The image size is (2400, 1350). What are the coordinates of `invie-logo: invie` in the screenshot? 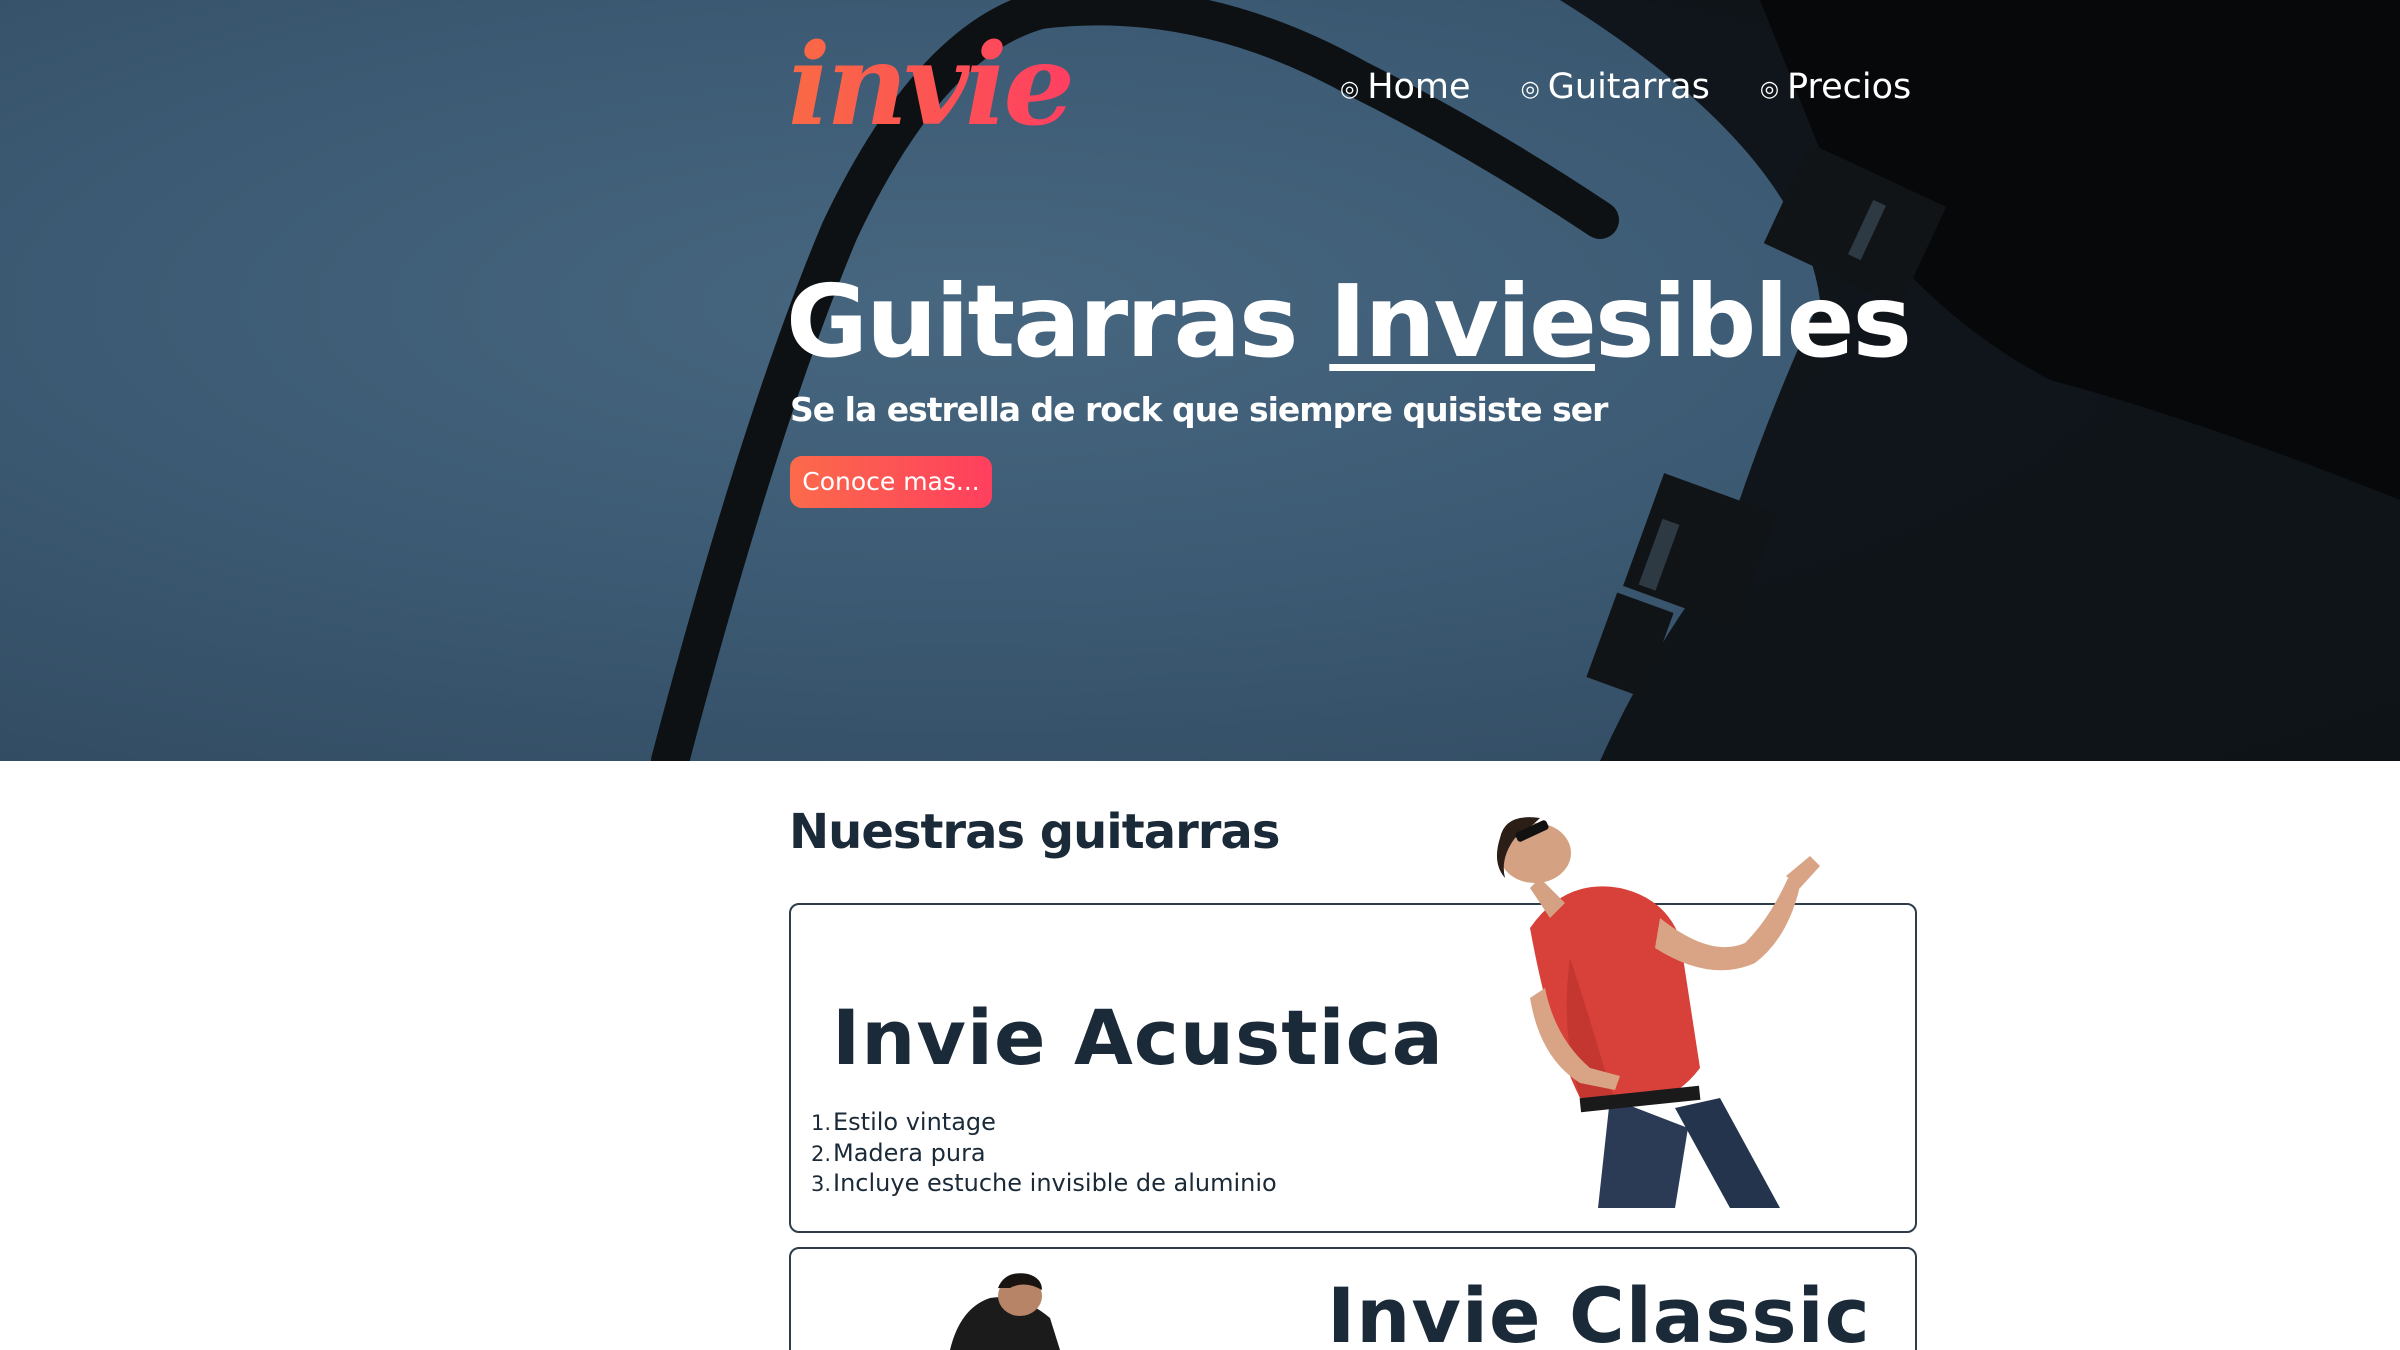 It's located at (931, 86).